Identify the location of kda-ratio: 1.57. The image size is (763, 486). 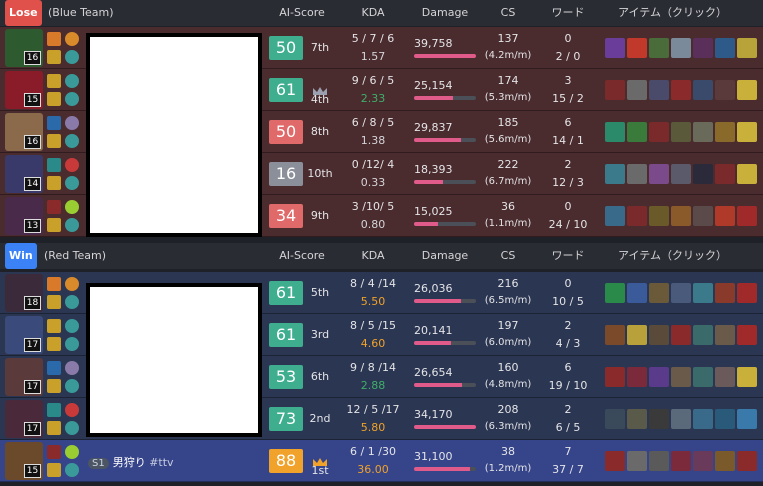
(373, 56).